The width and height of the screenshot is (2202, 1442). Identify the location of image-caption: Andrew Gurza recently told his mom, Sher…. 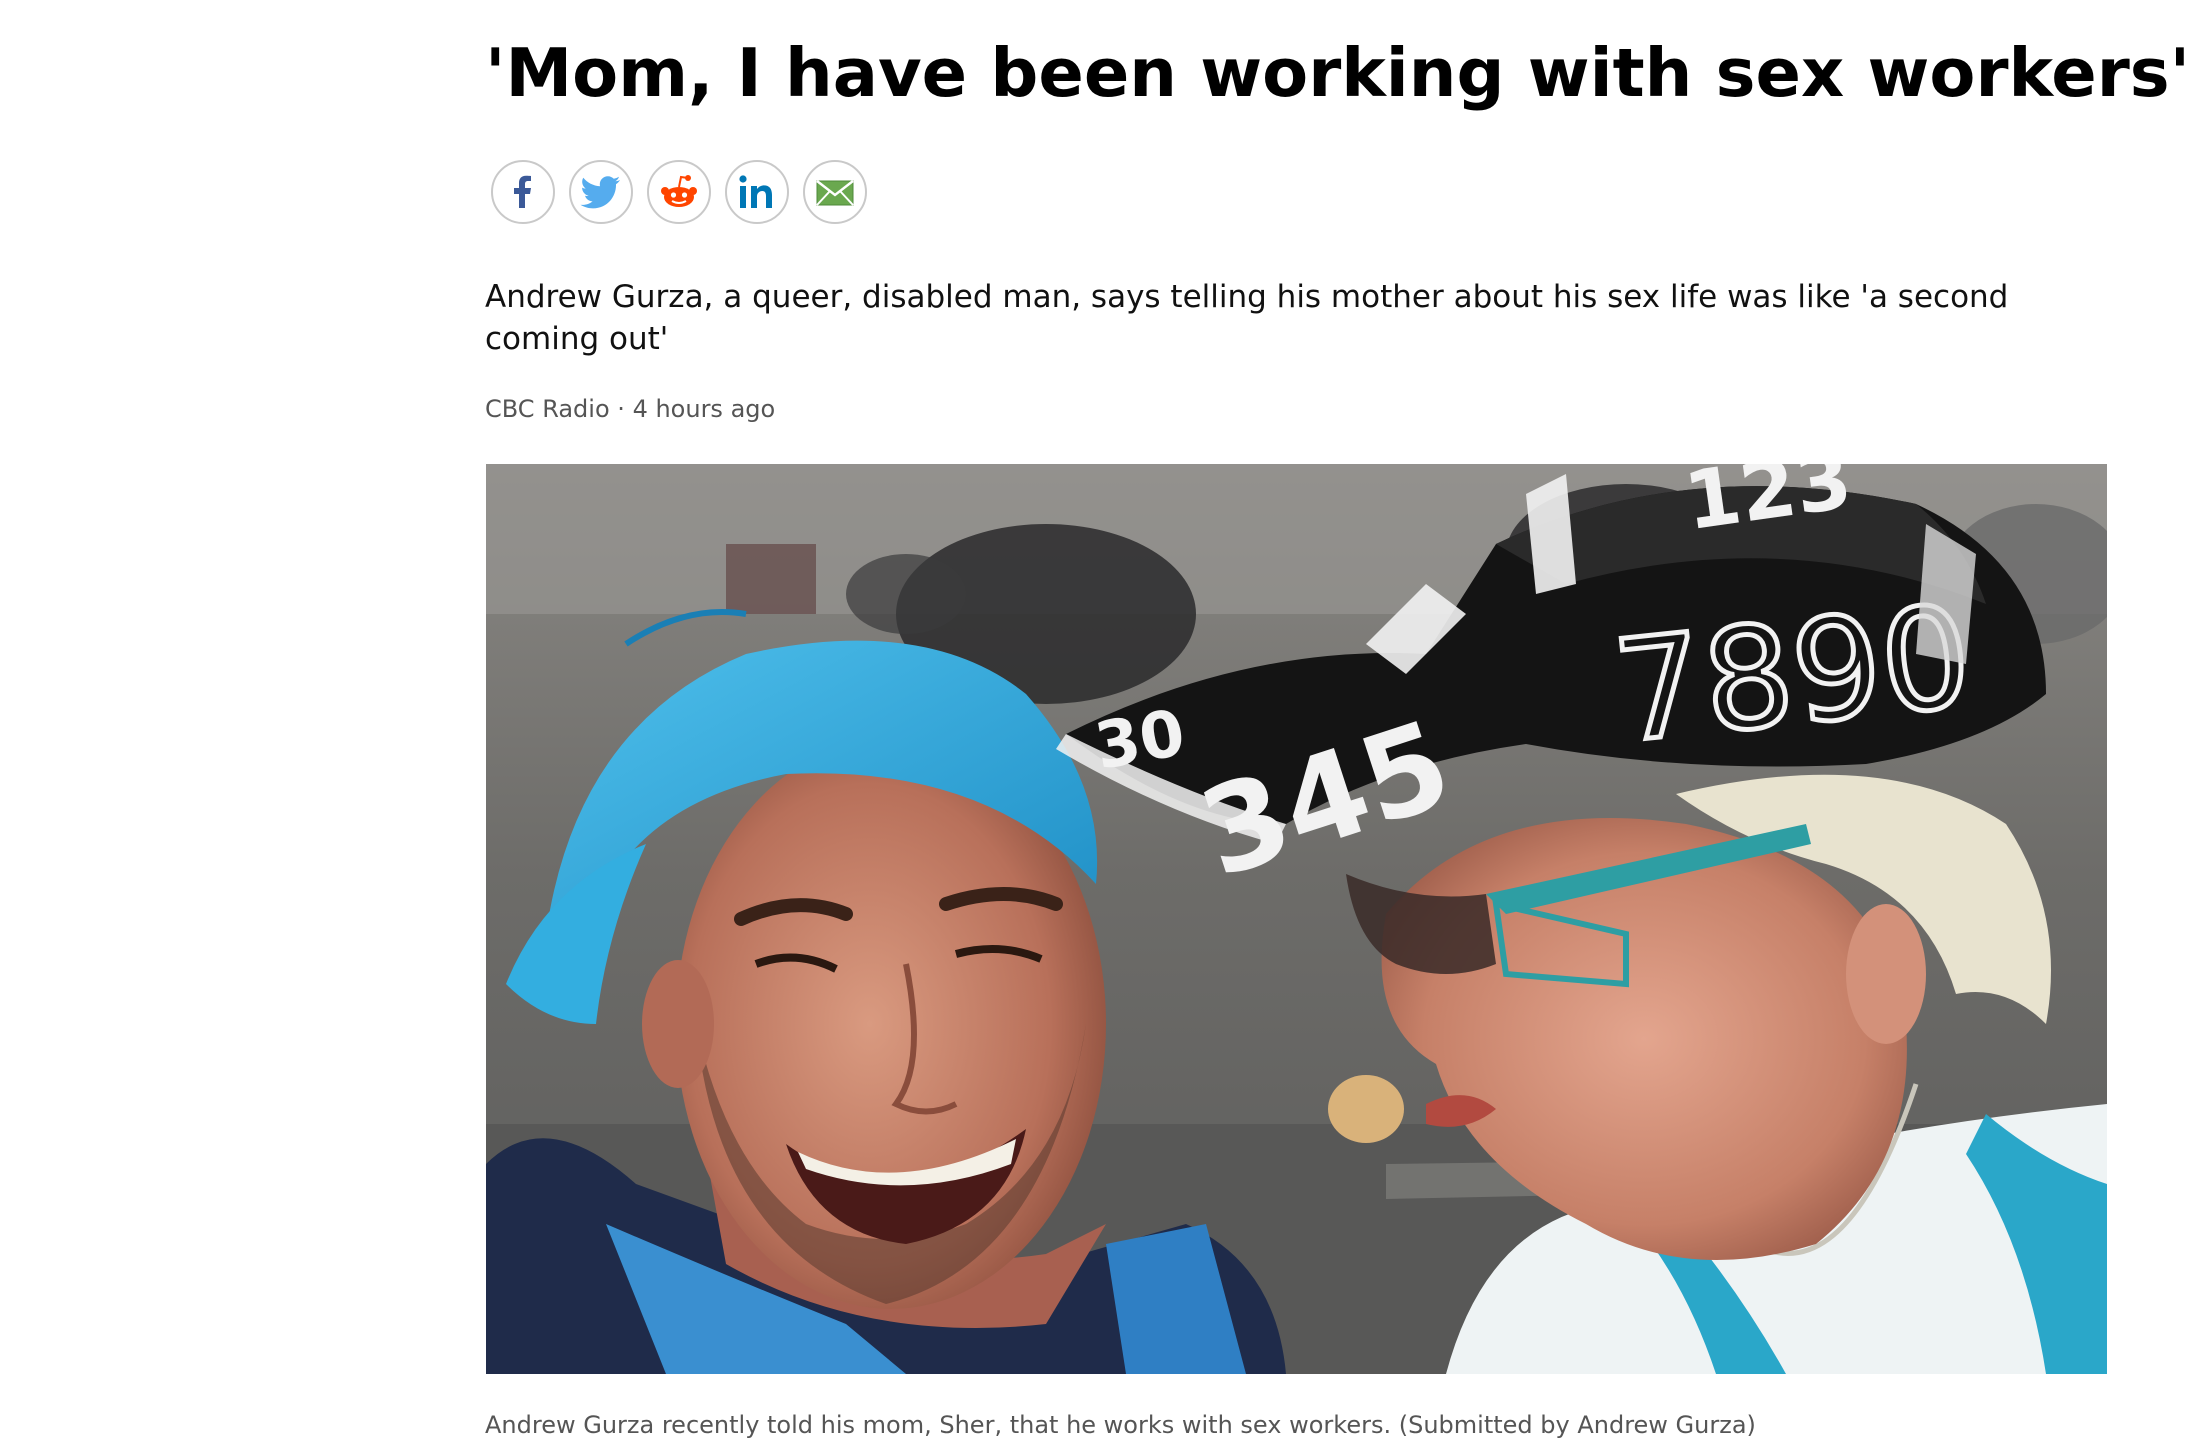
(1120, 1425).